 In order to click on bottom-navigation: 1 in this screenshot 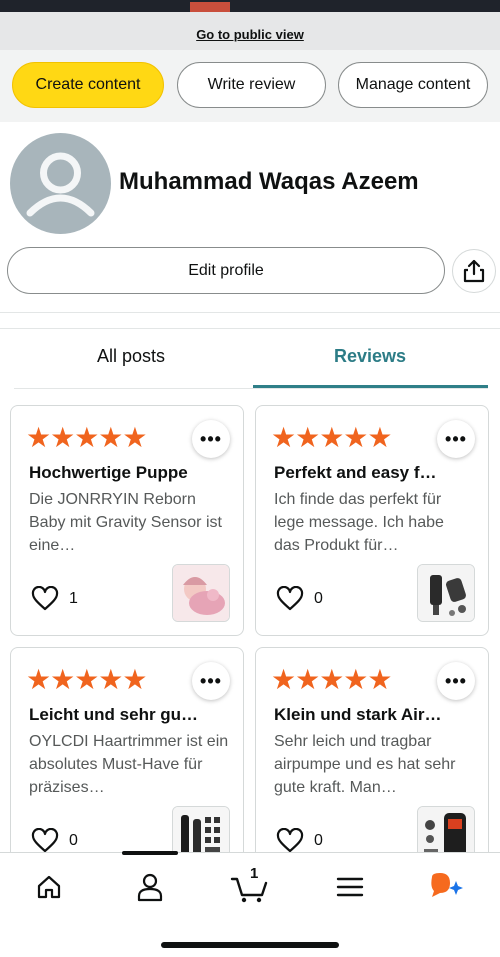, I will do `click(250, 904)`.